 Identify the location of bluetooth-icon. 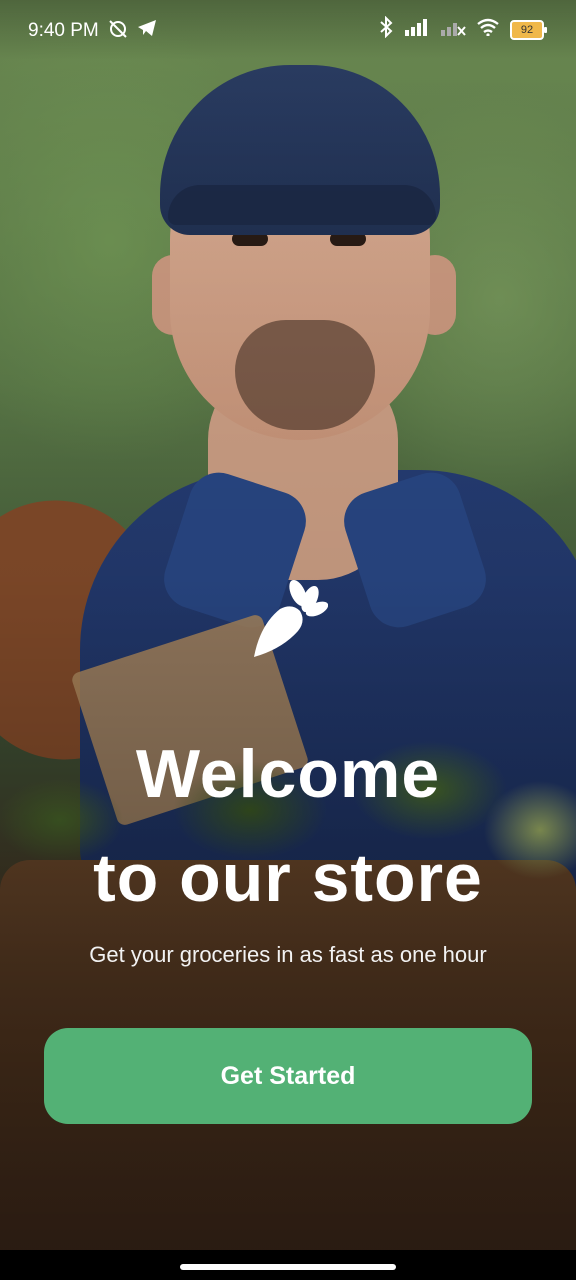
(386, 29).